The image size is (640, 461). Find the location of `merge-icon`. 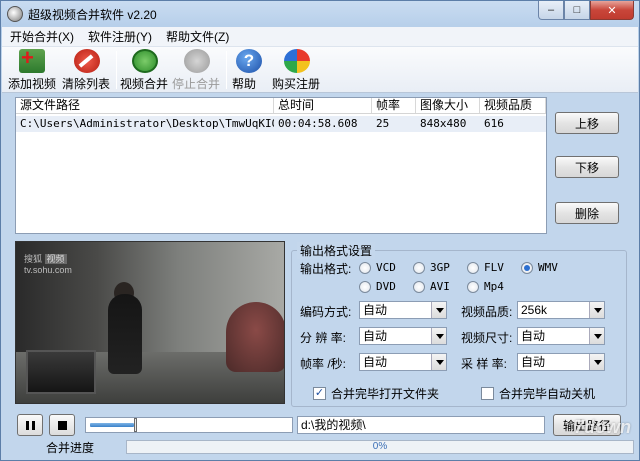

merge-icon is located at coordinates (145, 61).